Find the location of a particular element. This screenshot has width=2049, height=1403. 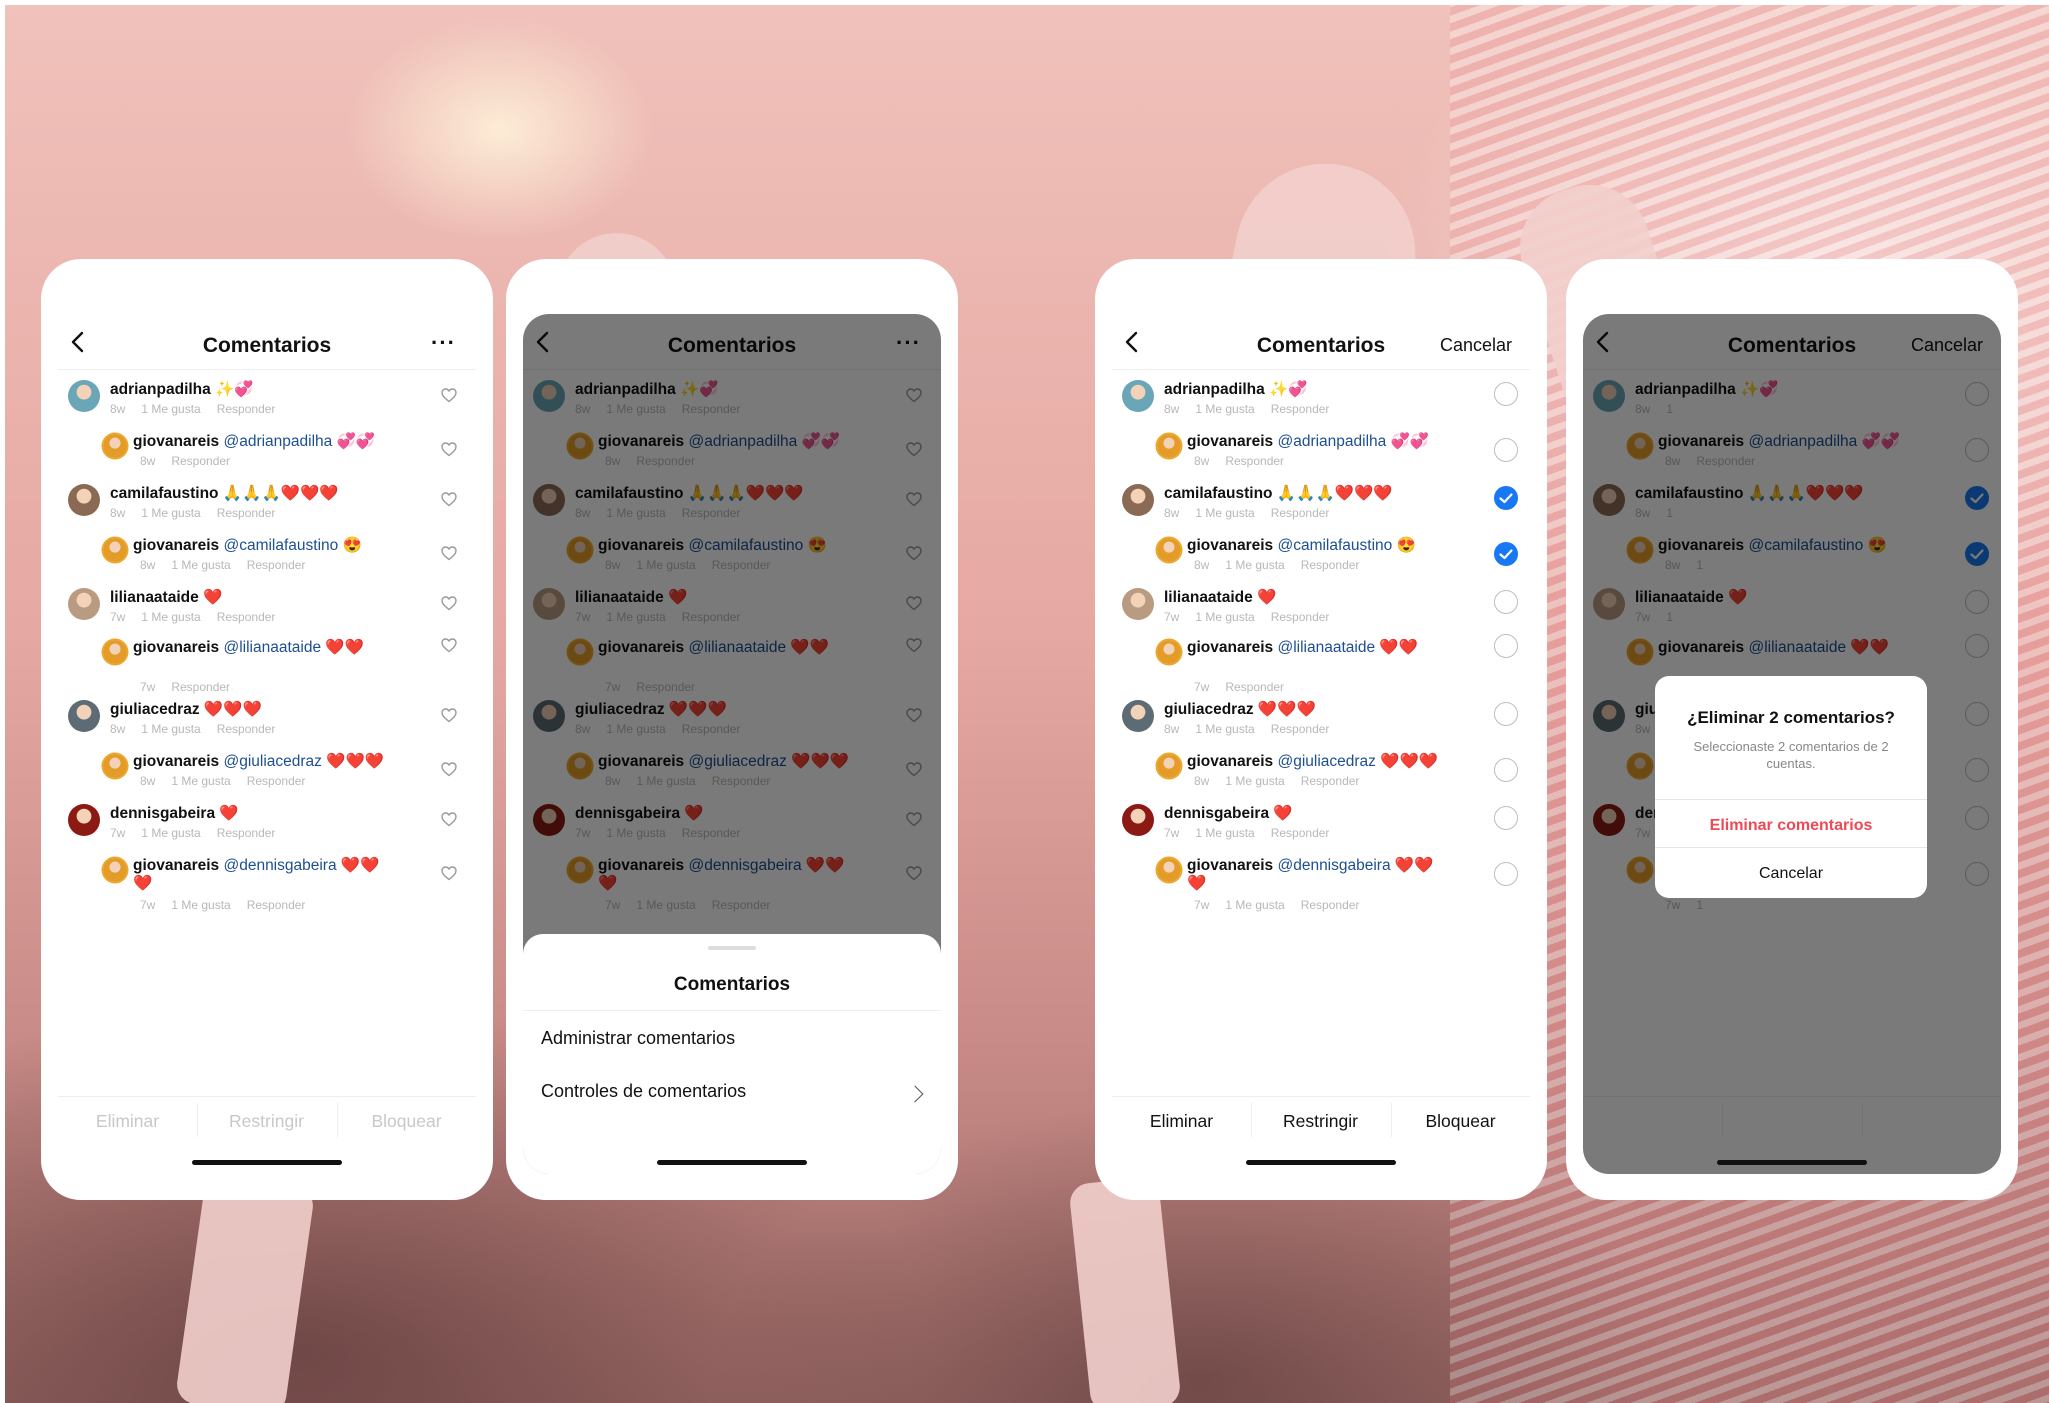

comment-controls-item: Controles de comentarios is located at coordinates (643, 1091).